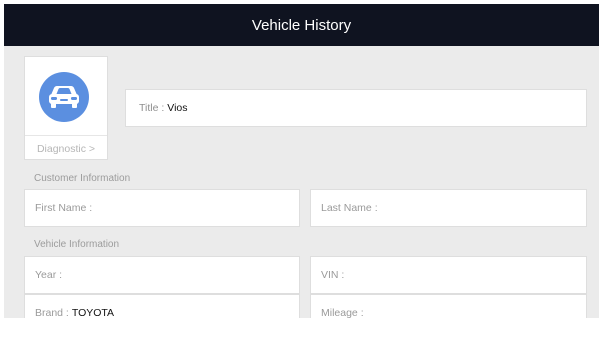 This screenshot has height=356, width=599. I want to click on year-label: Year :, so click(49, 275).